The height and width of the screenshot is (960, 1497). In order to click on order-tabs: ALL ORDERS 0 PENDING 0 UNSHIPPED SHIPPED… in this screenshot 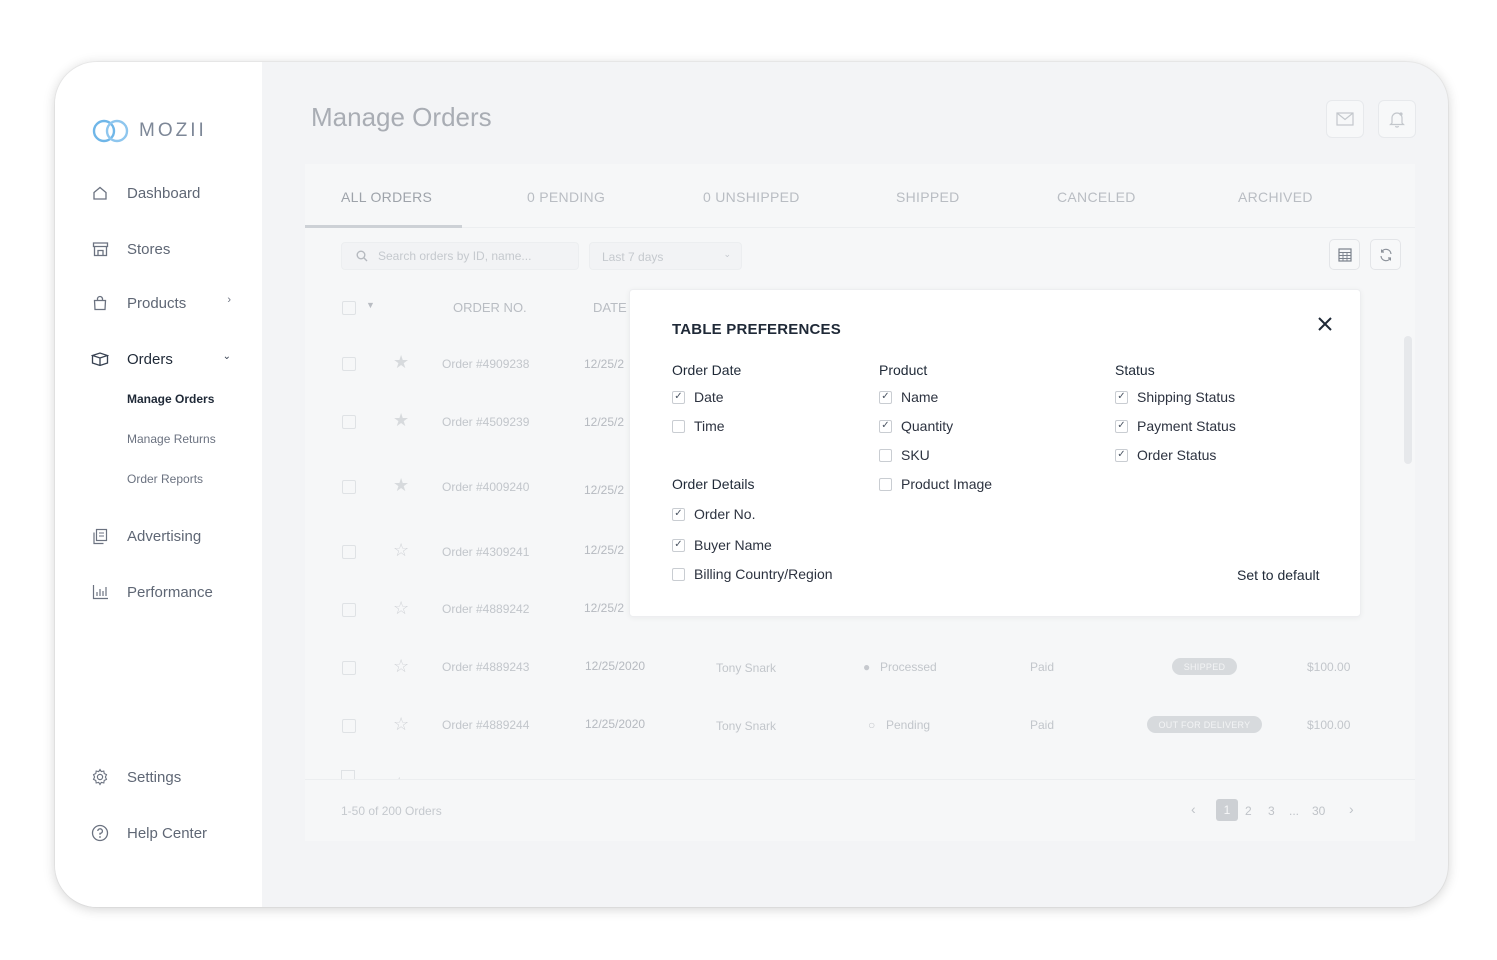, I will do `click(860, 196)`.